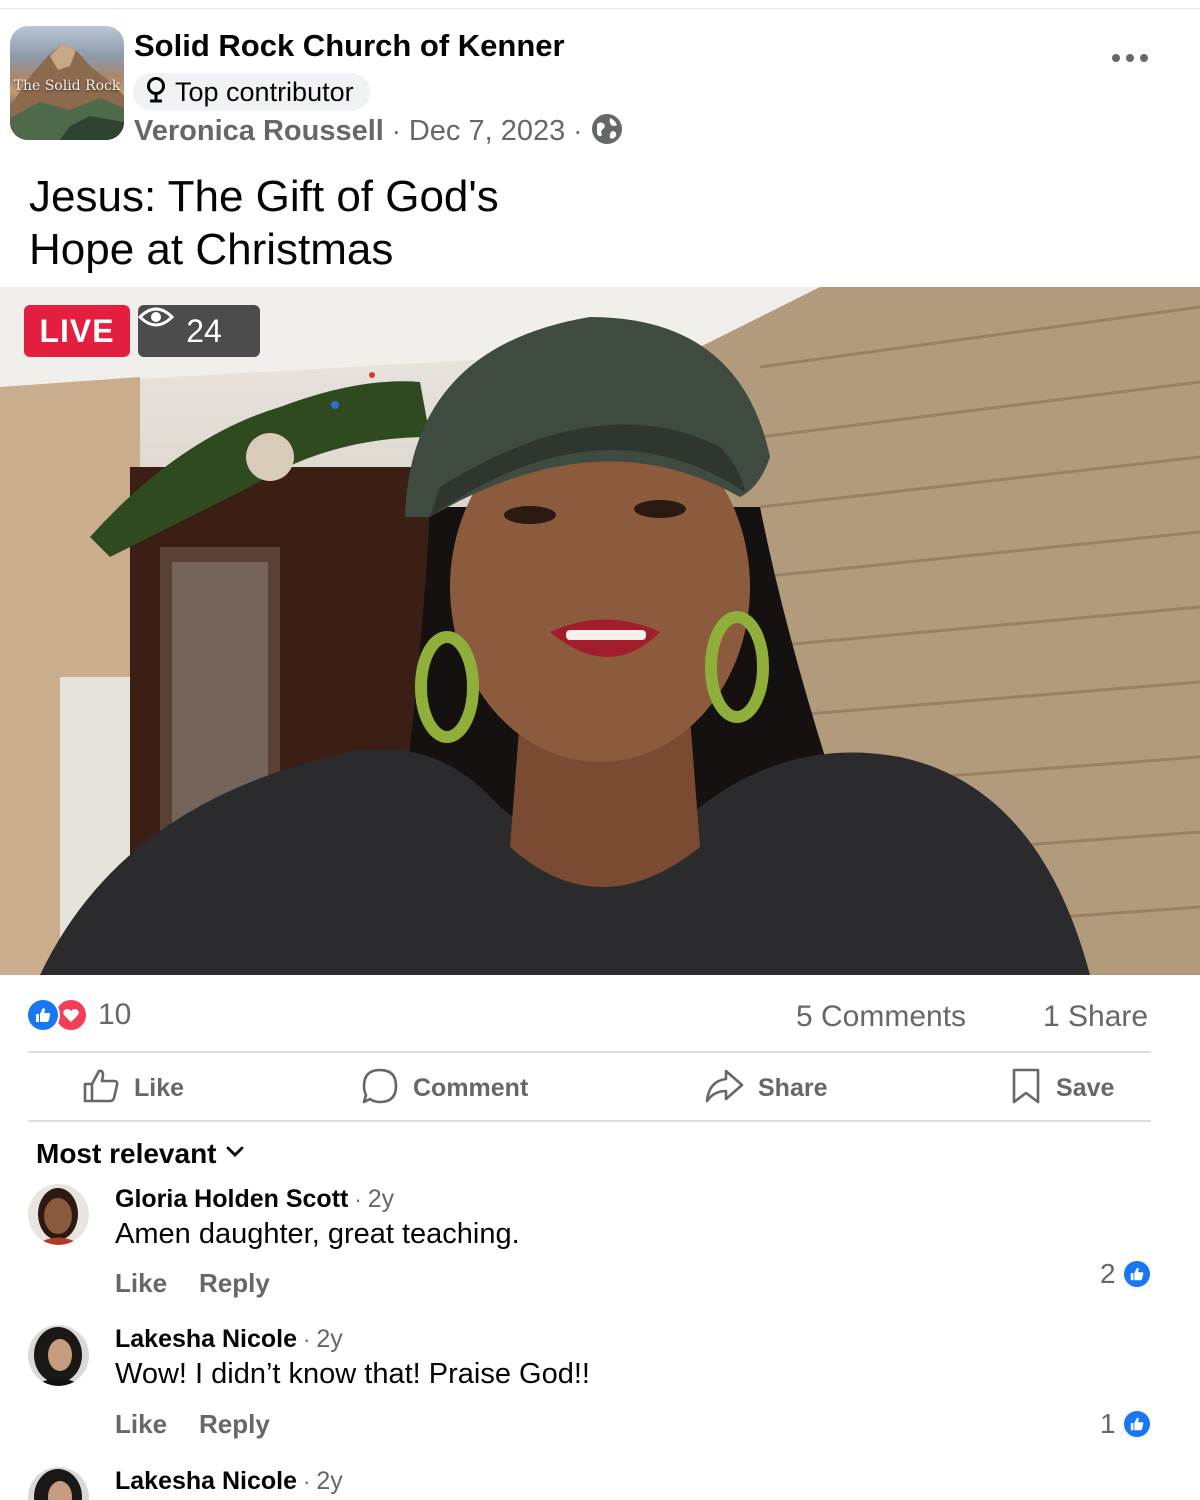  What do you see at coordinates (1108, 1423) in the screenshot?
I see `comment-like-count: 1` at bounding box center [1108, 1423].